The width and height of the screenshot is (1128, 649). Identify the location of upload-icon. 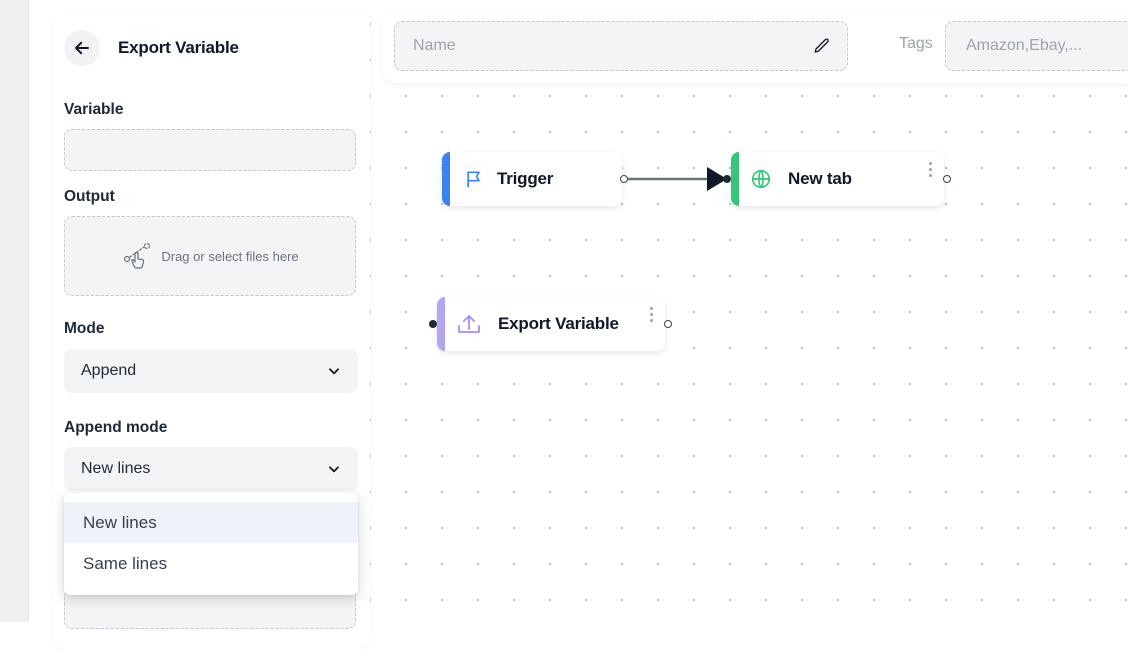
(469, 324).